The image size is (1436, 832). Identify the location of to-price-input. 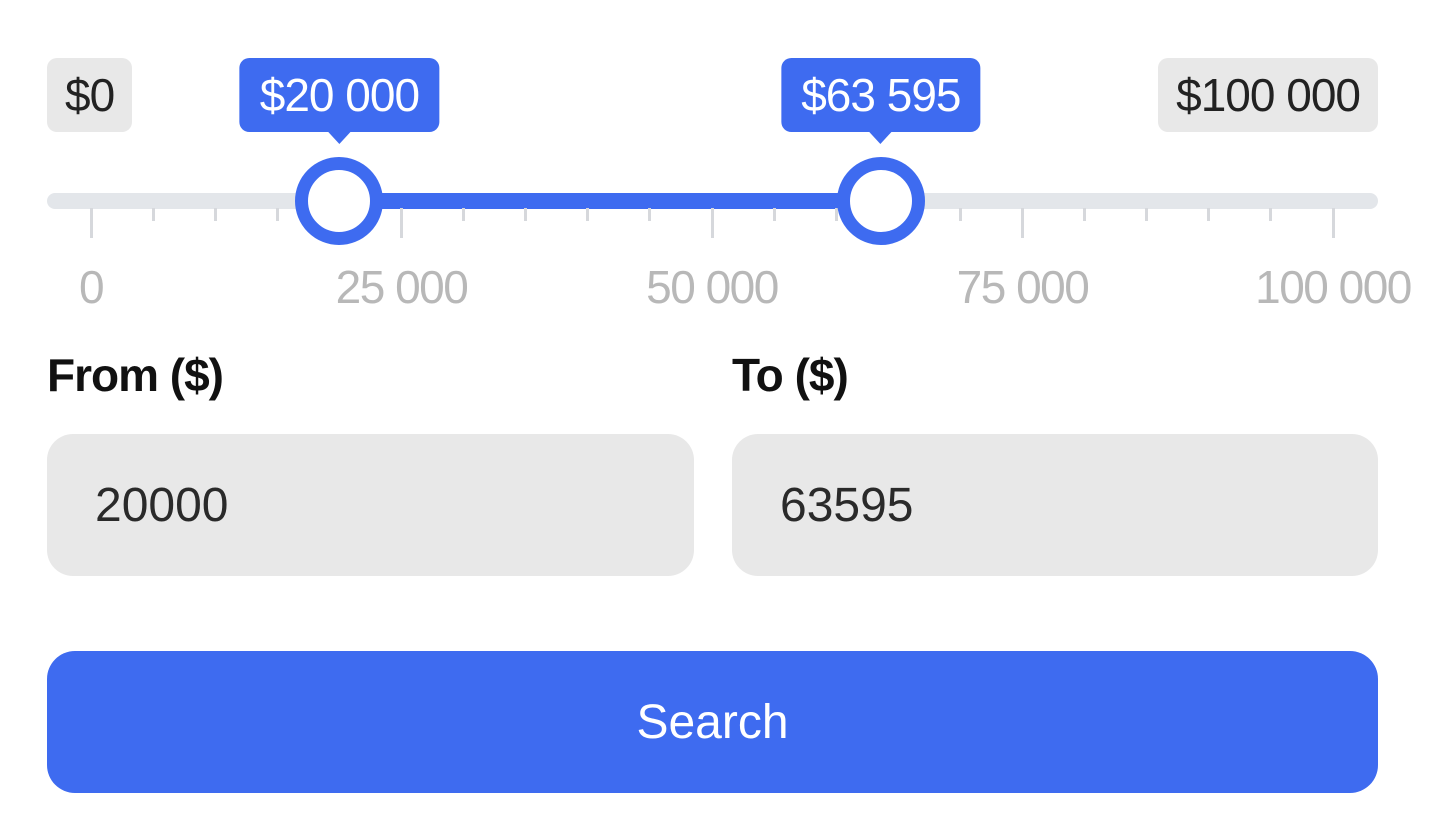
(1055, 505).